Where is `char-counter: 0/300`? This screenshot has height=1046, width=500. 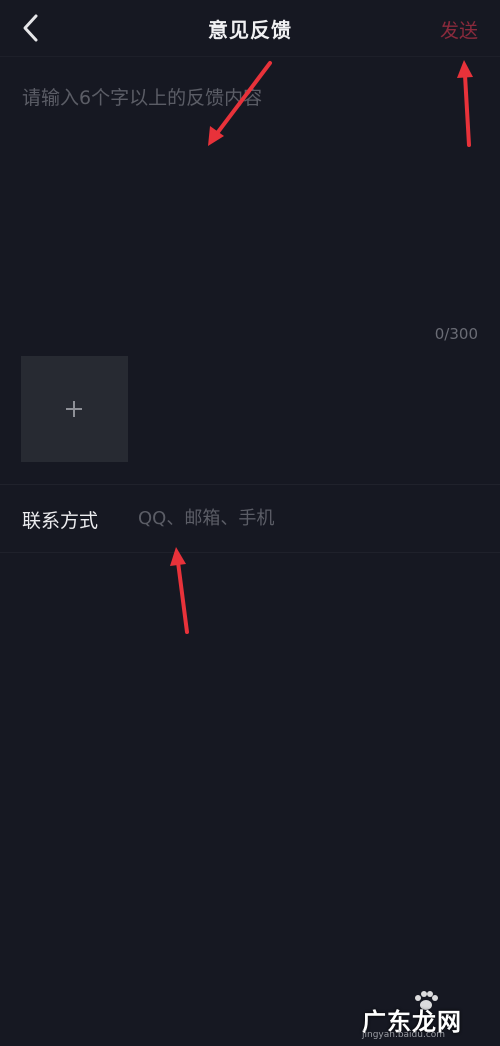
char-counter: 0/300 is located at coordinates (456, 334).